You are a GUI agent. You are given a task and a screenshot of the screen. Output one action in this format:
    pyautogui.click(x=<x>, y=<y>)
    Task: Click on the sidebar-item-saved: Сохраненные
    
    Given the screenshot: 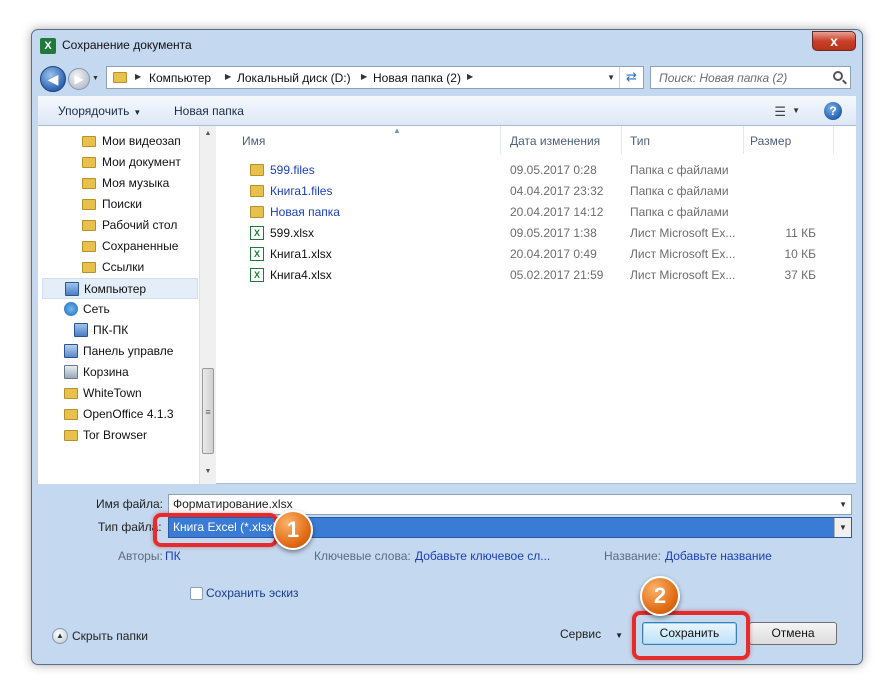 What is the action you would take?
    pyautogui.click(x=132, y=246)
    